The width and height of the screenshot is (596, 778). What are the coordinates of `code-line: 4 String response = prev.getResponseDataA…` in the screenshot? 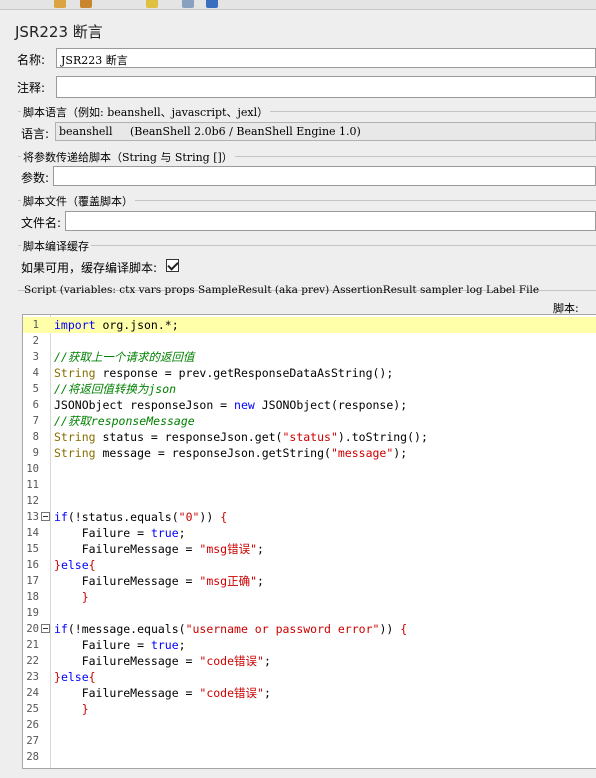 It's located at (309, 373).